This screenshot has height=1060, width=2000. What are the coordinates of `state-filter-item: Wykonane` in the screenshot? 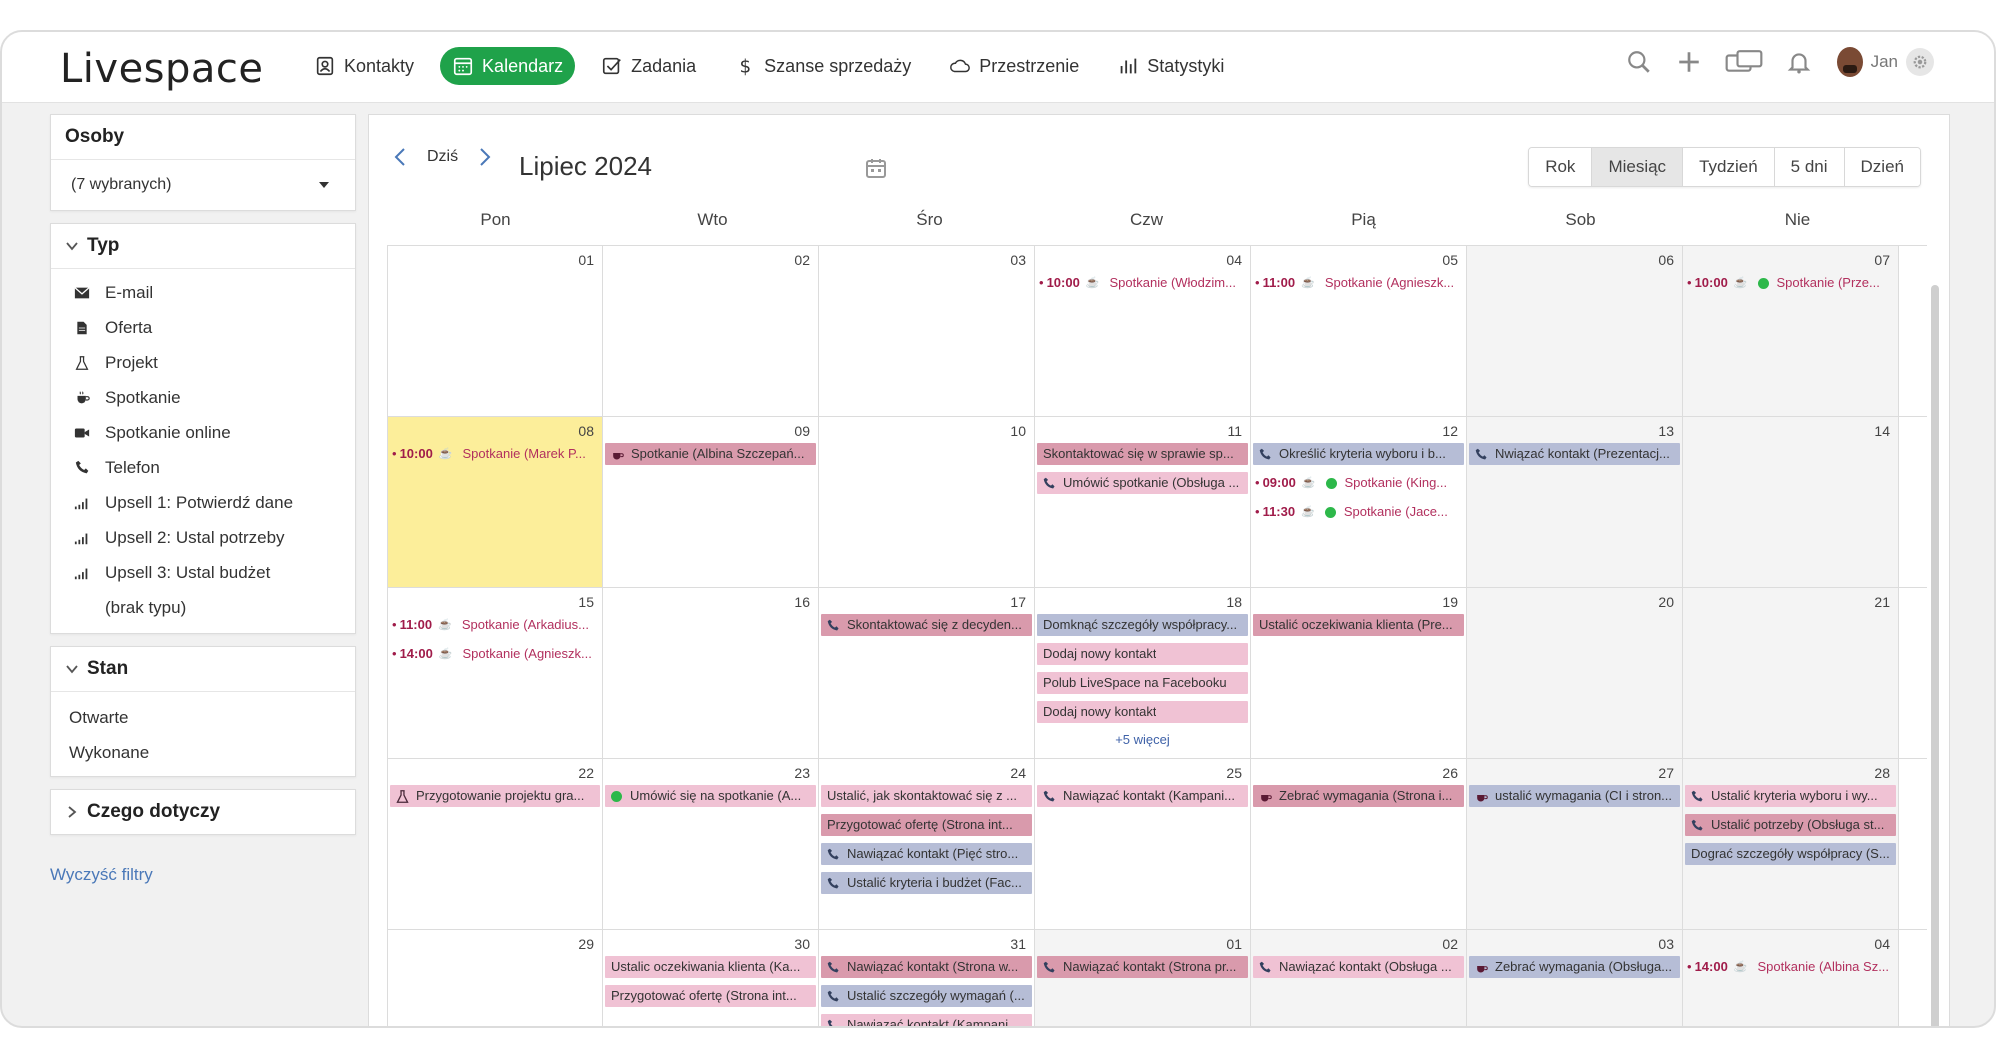 It's located at (203, 752).